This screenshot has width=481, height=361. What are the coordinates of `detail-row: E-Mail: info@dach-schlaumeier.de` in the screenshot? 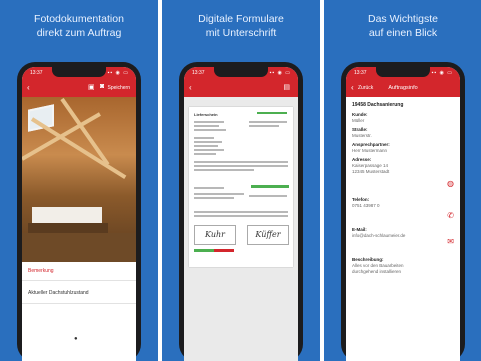 It's located at (378, 233).